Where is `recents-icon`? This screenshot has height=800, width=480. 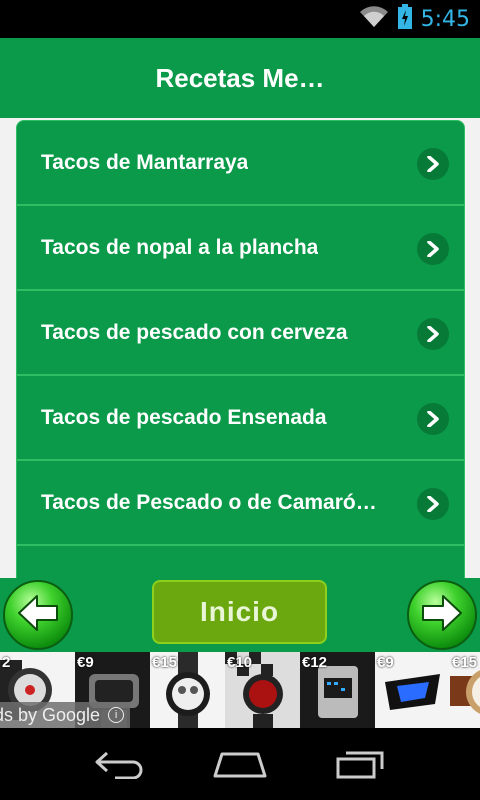 recents-icon is located at coordinates (360, 766).